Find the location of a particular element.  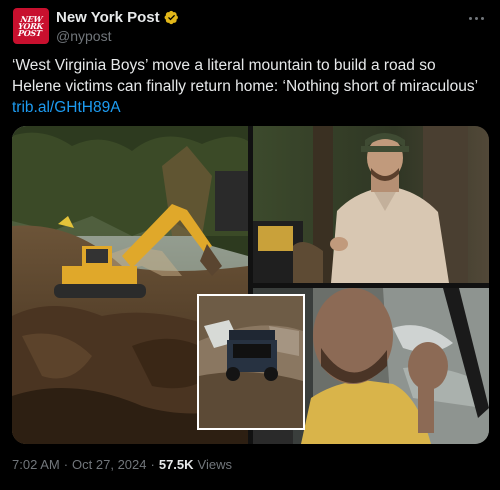

verified-badge-icon is located at coordinates (171, 17).